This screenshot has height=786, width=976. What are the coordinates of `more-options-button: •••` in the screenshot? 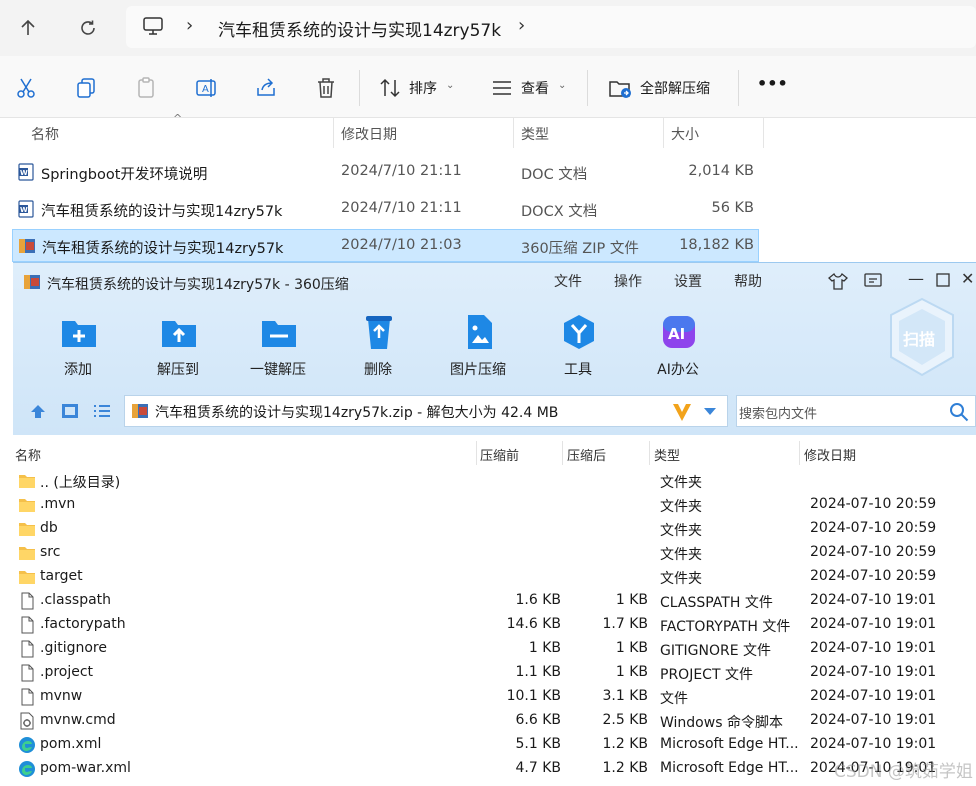 It's located at (772, 83).